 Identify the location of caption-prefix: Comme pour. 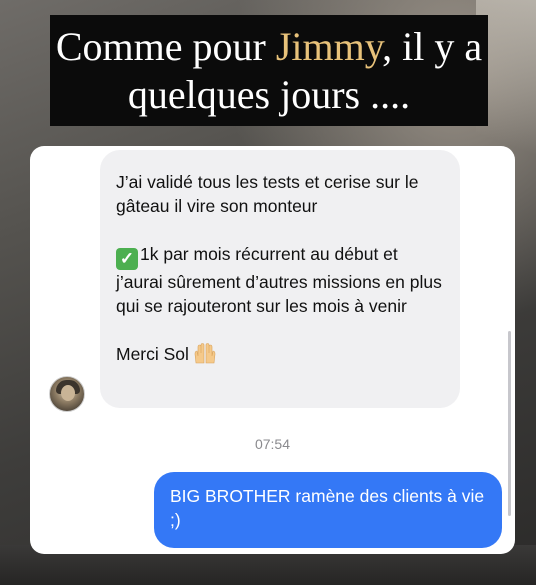
(165, 46).